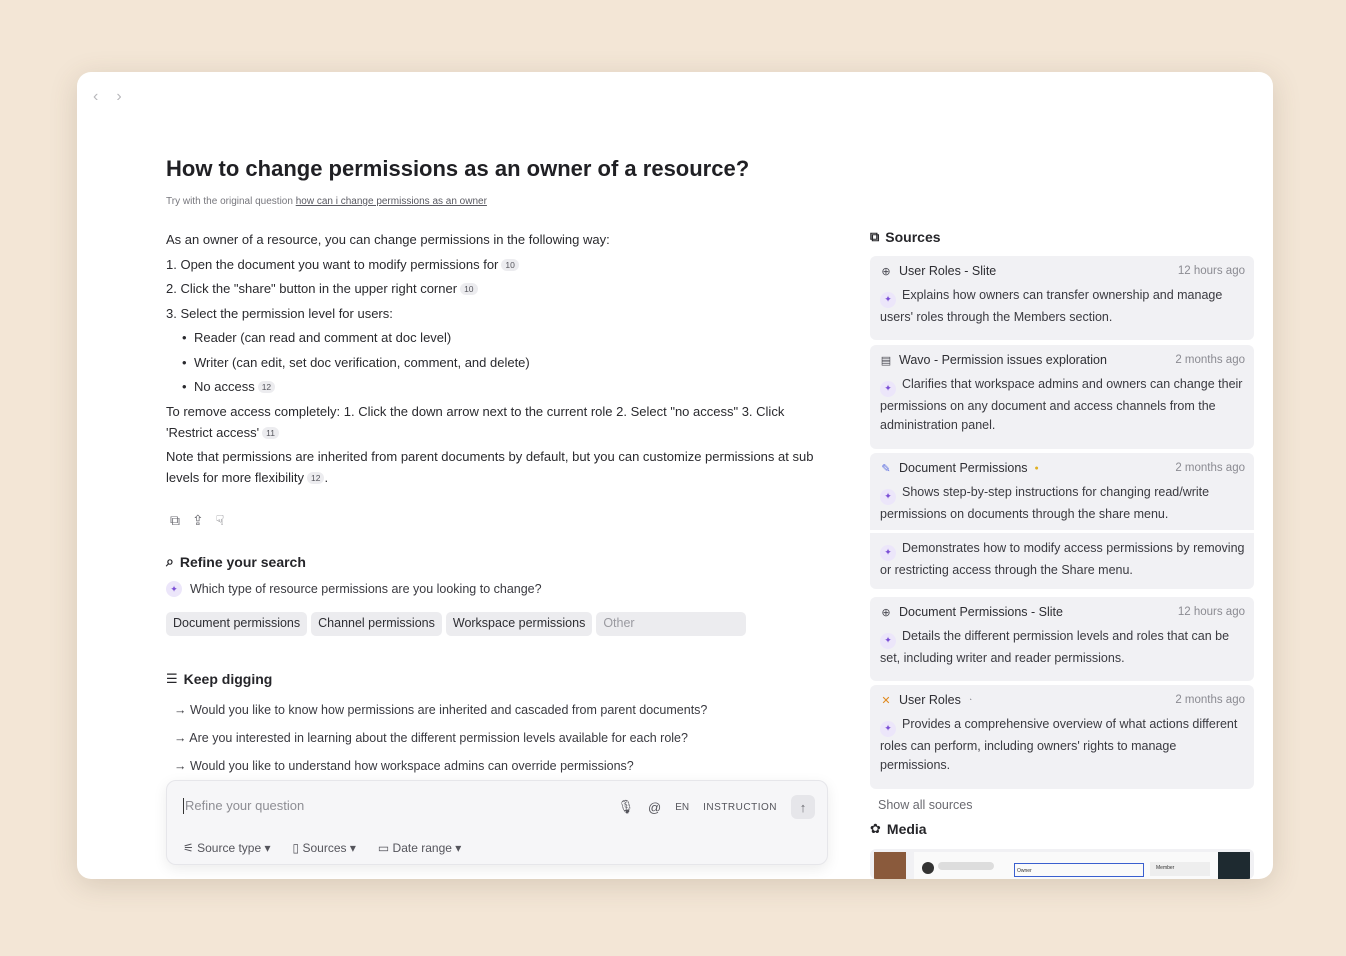 The height and width of the screenshot is (956, 1346). Describe the element at coordinates (228, 679) in the screenshot. I see `keep-digging-text: Keep digging` at that location.